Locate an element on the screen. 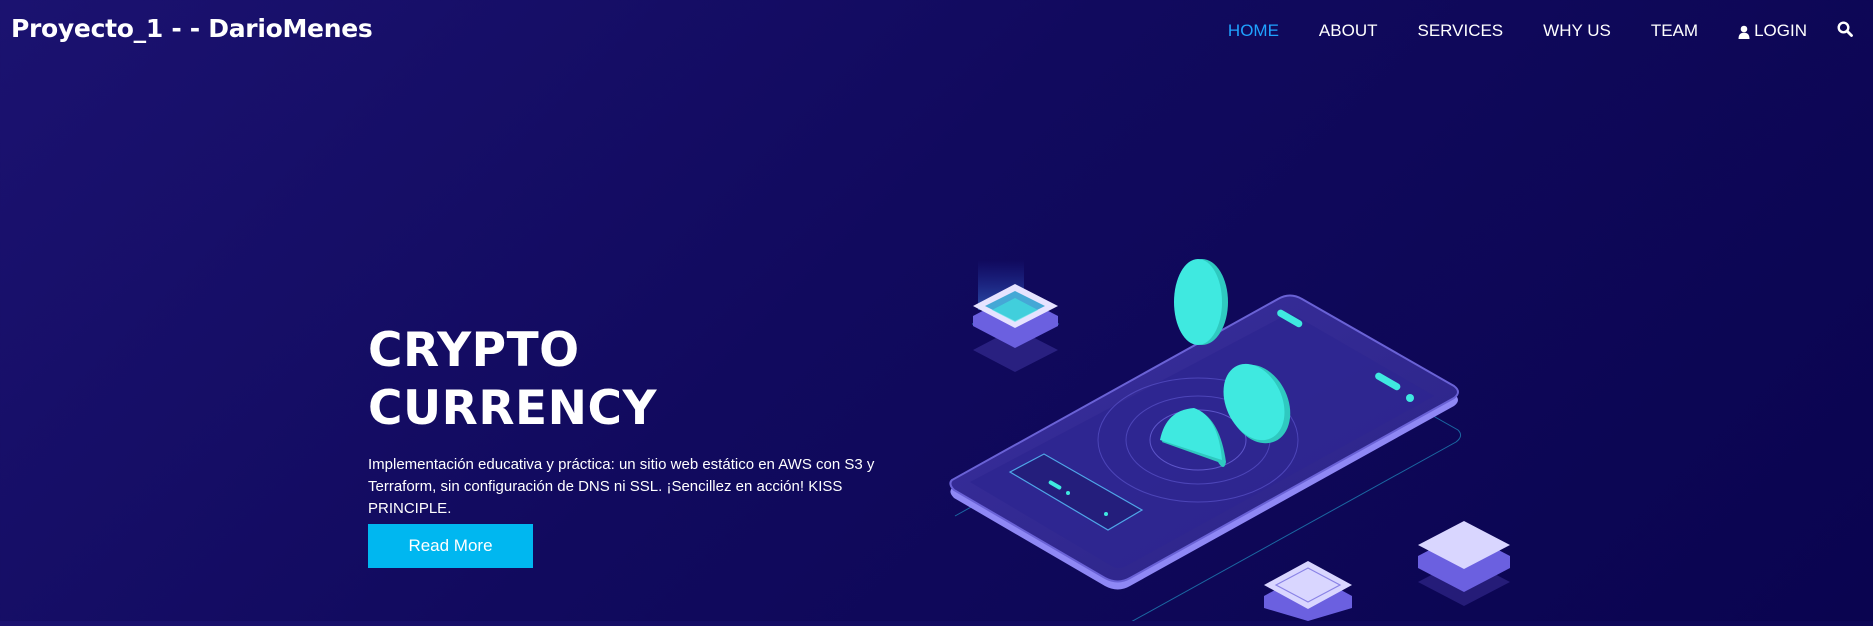  search-button is located at coordinates (1846, 31).